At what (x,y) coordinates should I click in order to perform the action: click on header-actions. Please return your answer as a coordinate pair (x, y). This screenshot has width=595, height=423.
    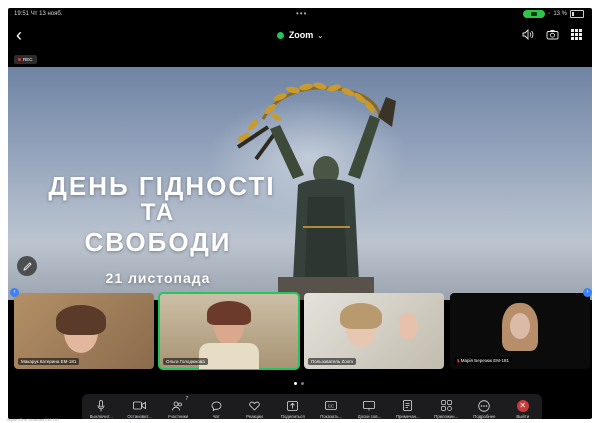
    Looking at the image, I should click on (552, 34).